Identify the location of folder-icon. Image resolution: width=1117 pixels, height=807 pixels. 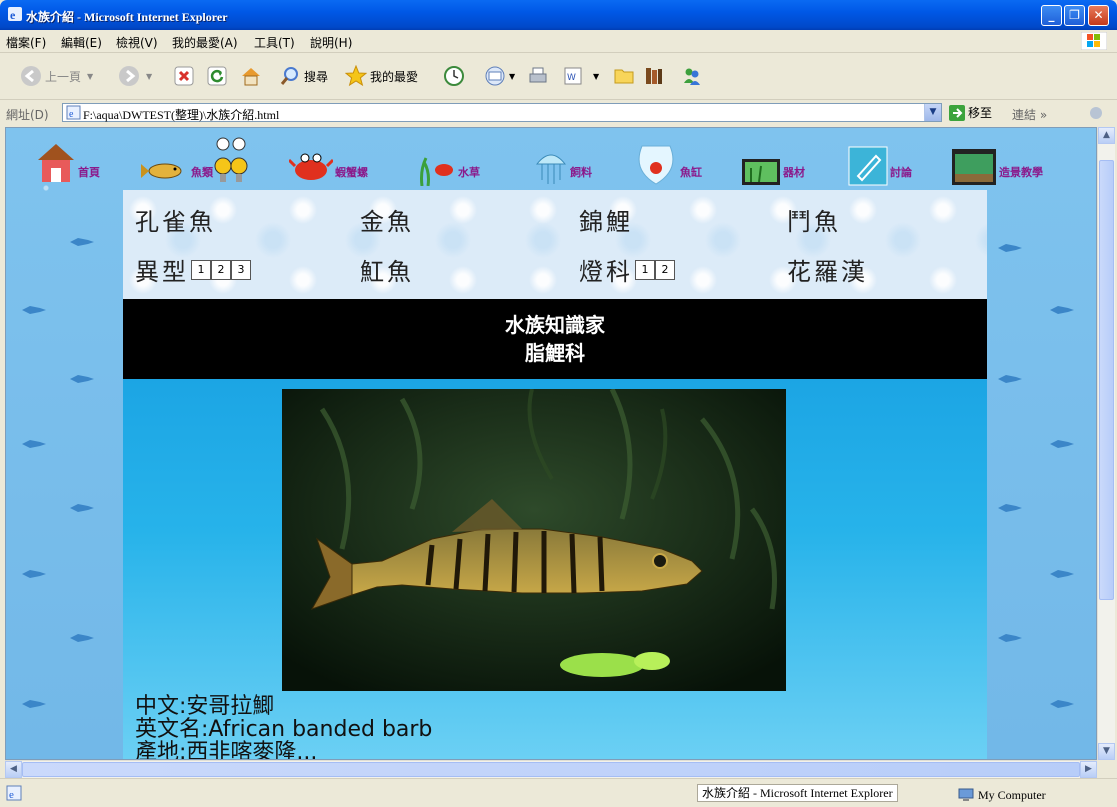
(624, 76).